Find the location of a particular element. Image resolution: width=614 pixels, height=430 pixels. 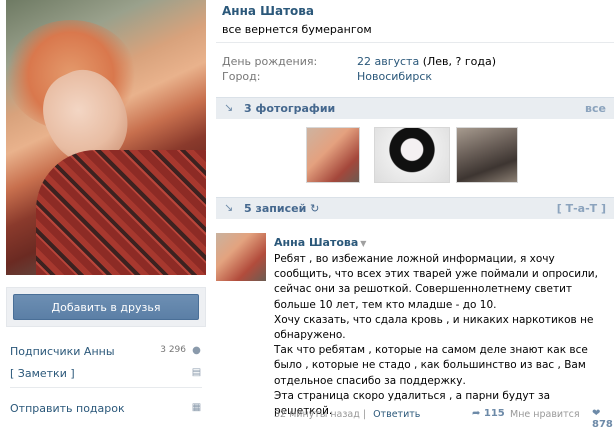

followers-link: Подписчики Анны 3 296 ● is located at coordinates (106, 351).